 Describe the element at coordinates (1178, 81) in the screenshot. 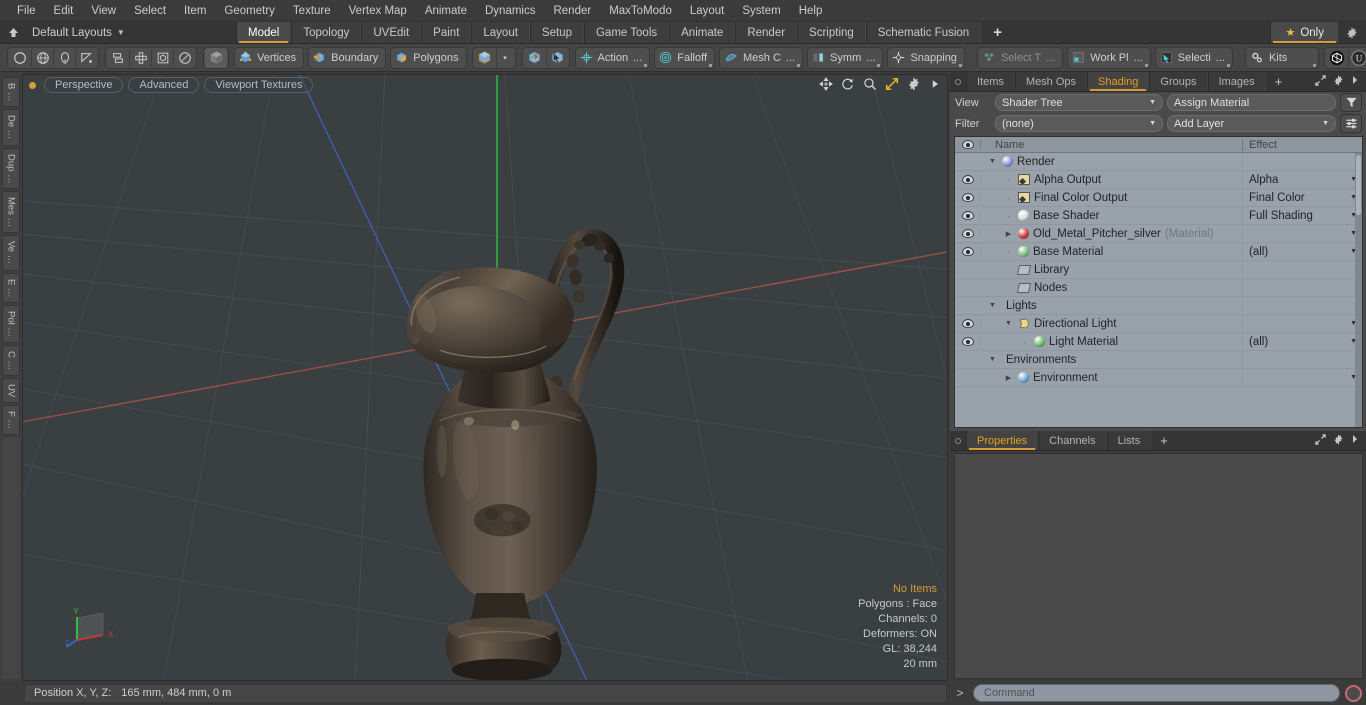

I see `tab-groups: Groups` at that location.